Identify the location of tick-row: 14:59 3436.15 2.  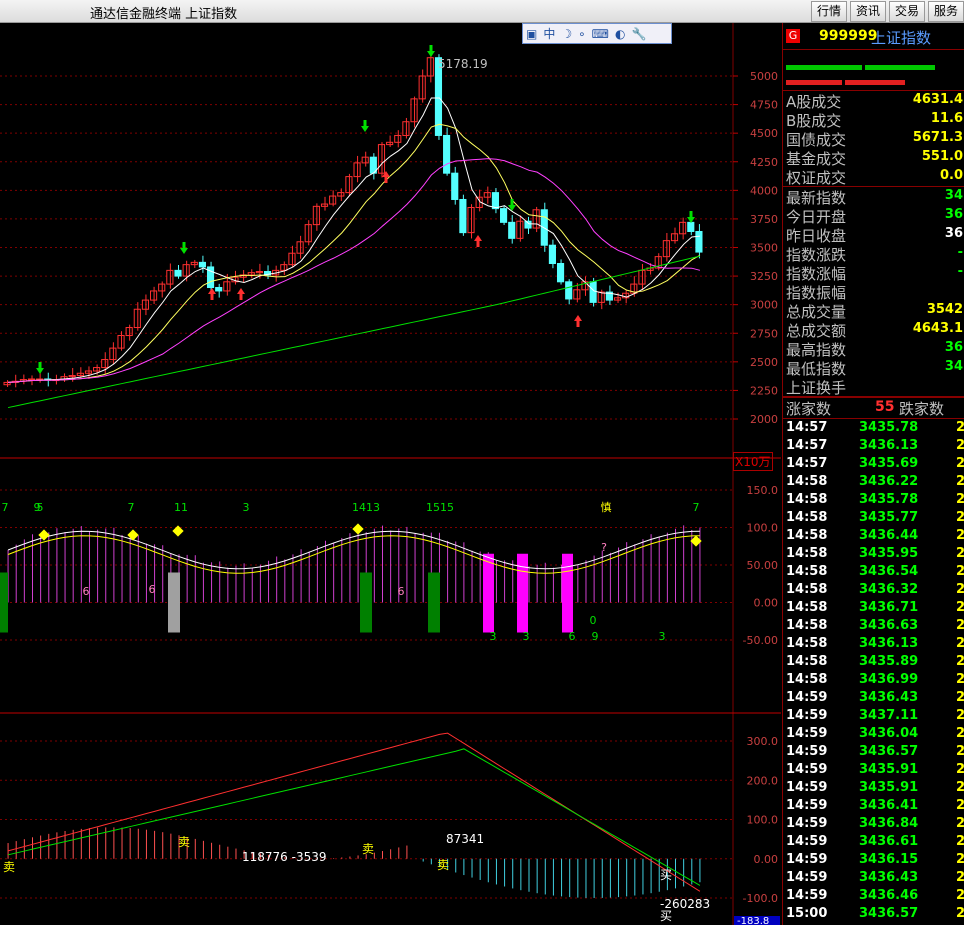
(873, 860).